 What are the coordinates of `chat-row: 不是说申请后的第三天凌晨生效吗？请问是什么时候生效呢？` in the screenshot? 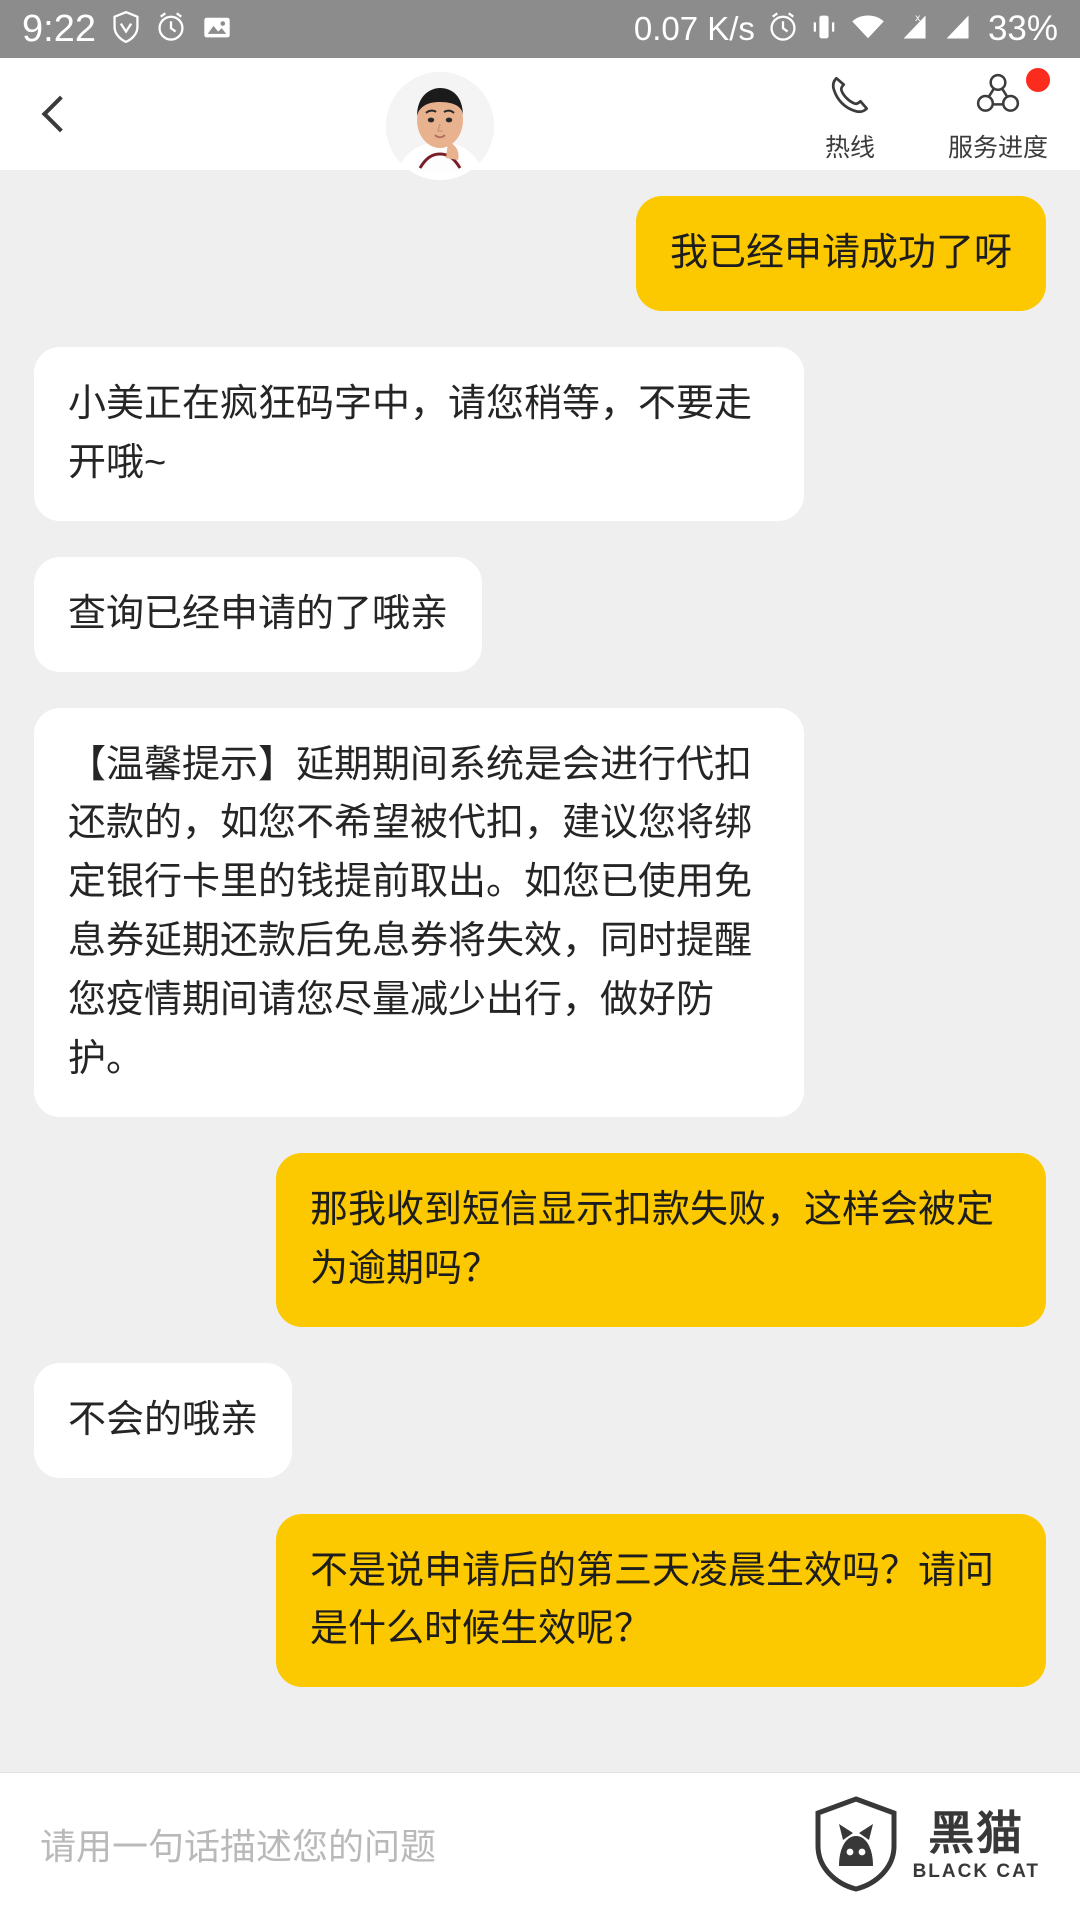 It's located at (540, 1600).